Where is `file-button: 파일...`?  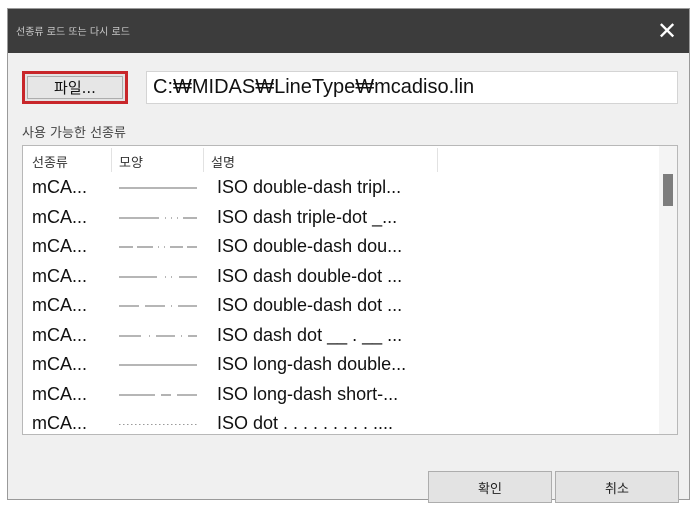 file-button: 파일... is located at coordinates (75, 87).